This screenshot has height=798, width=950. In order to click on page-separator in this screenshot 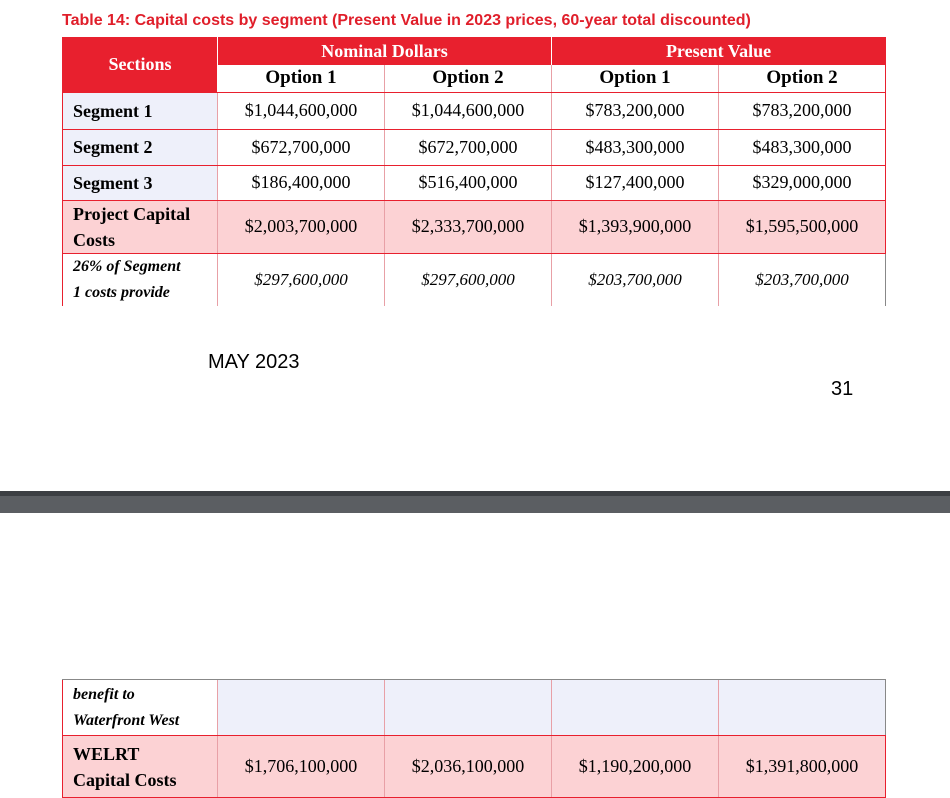, I will do `click(475, 502)`.